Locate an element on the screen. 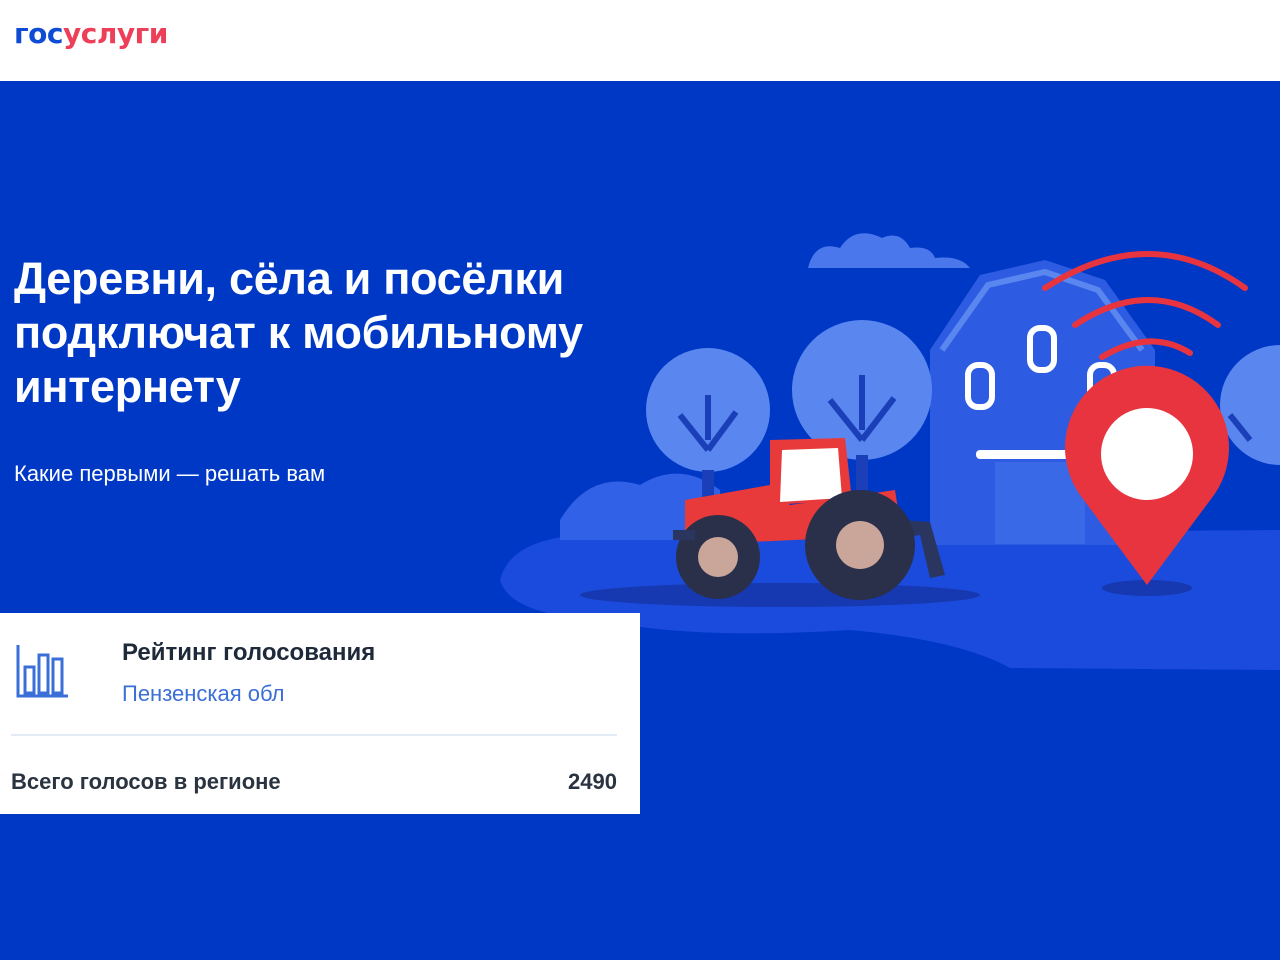 The width and height of the screenshot is (1280, 960). bar-chart-icon is located at coordinates (42, 671).